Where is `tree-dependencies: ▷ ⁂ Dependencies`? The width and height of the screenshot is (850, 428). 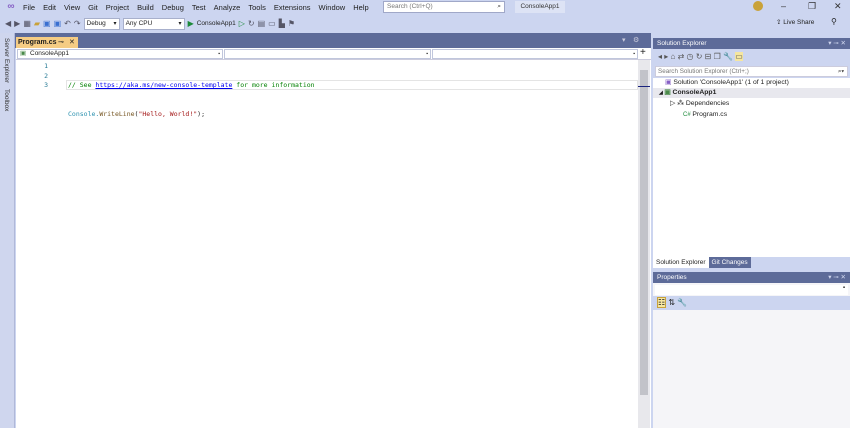
tree-dependencies: ▷ ⁂ Dependencies is located at coordinates (699, 104).